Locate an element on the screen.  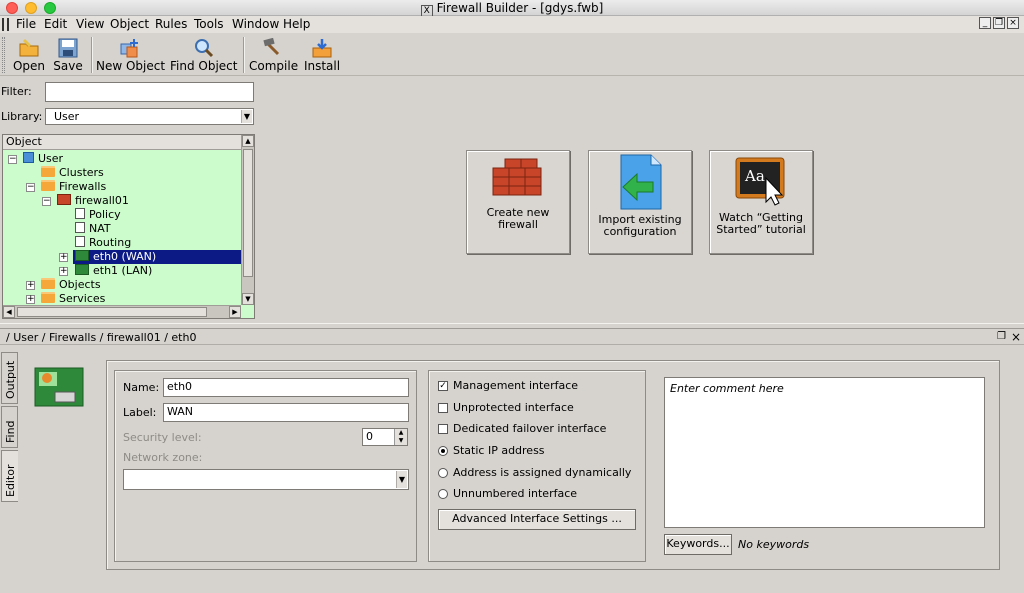
save-label: Save is located at coordinates (68, 66).